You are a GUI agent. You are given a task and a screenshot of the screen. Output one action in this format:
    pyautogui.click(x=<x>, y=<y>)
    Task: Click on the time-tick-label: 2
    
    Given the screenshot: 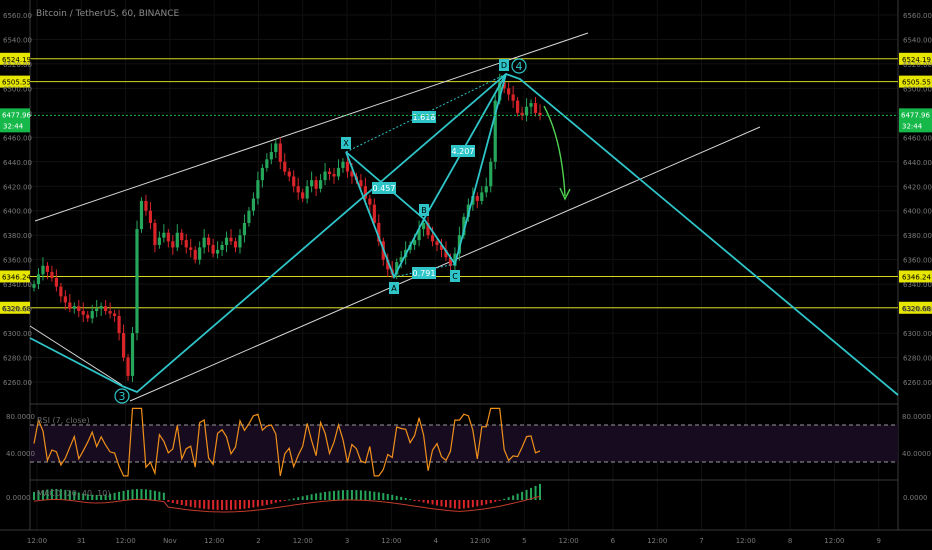 What is the action you would take?
    pyautogui.click(x=258, y=541)
    